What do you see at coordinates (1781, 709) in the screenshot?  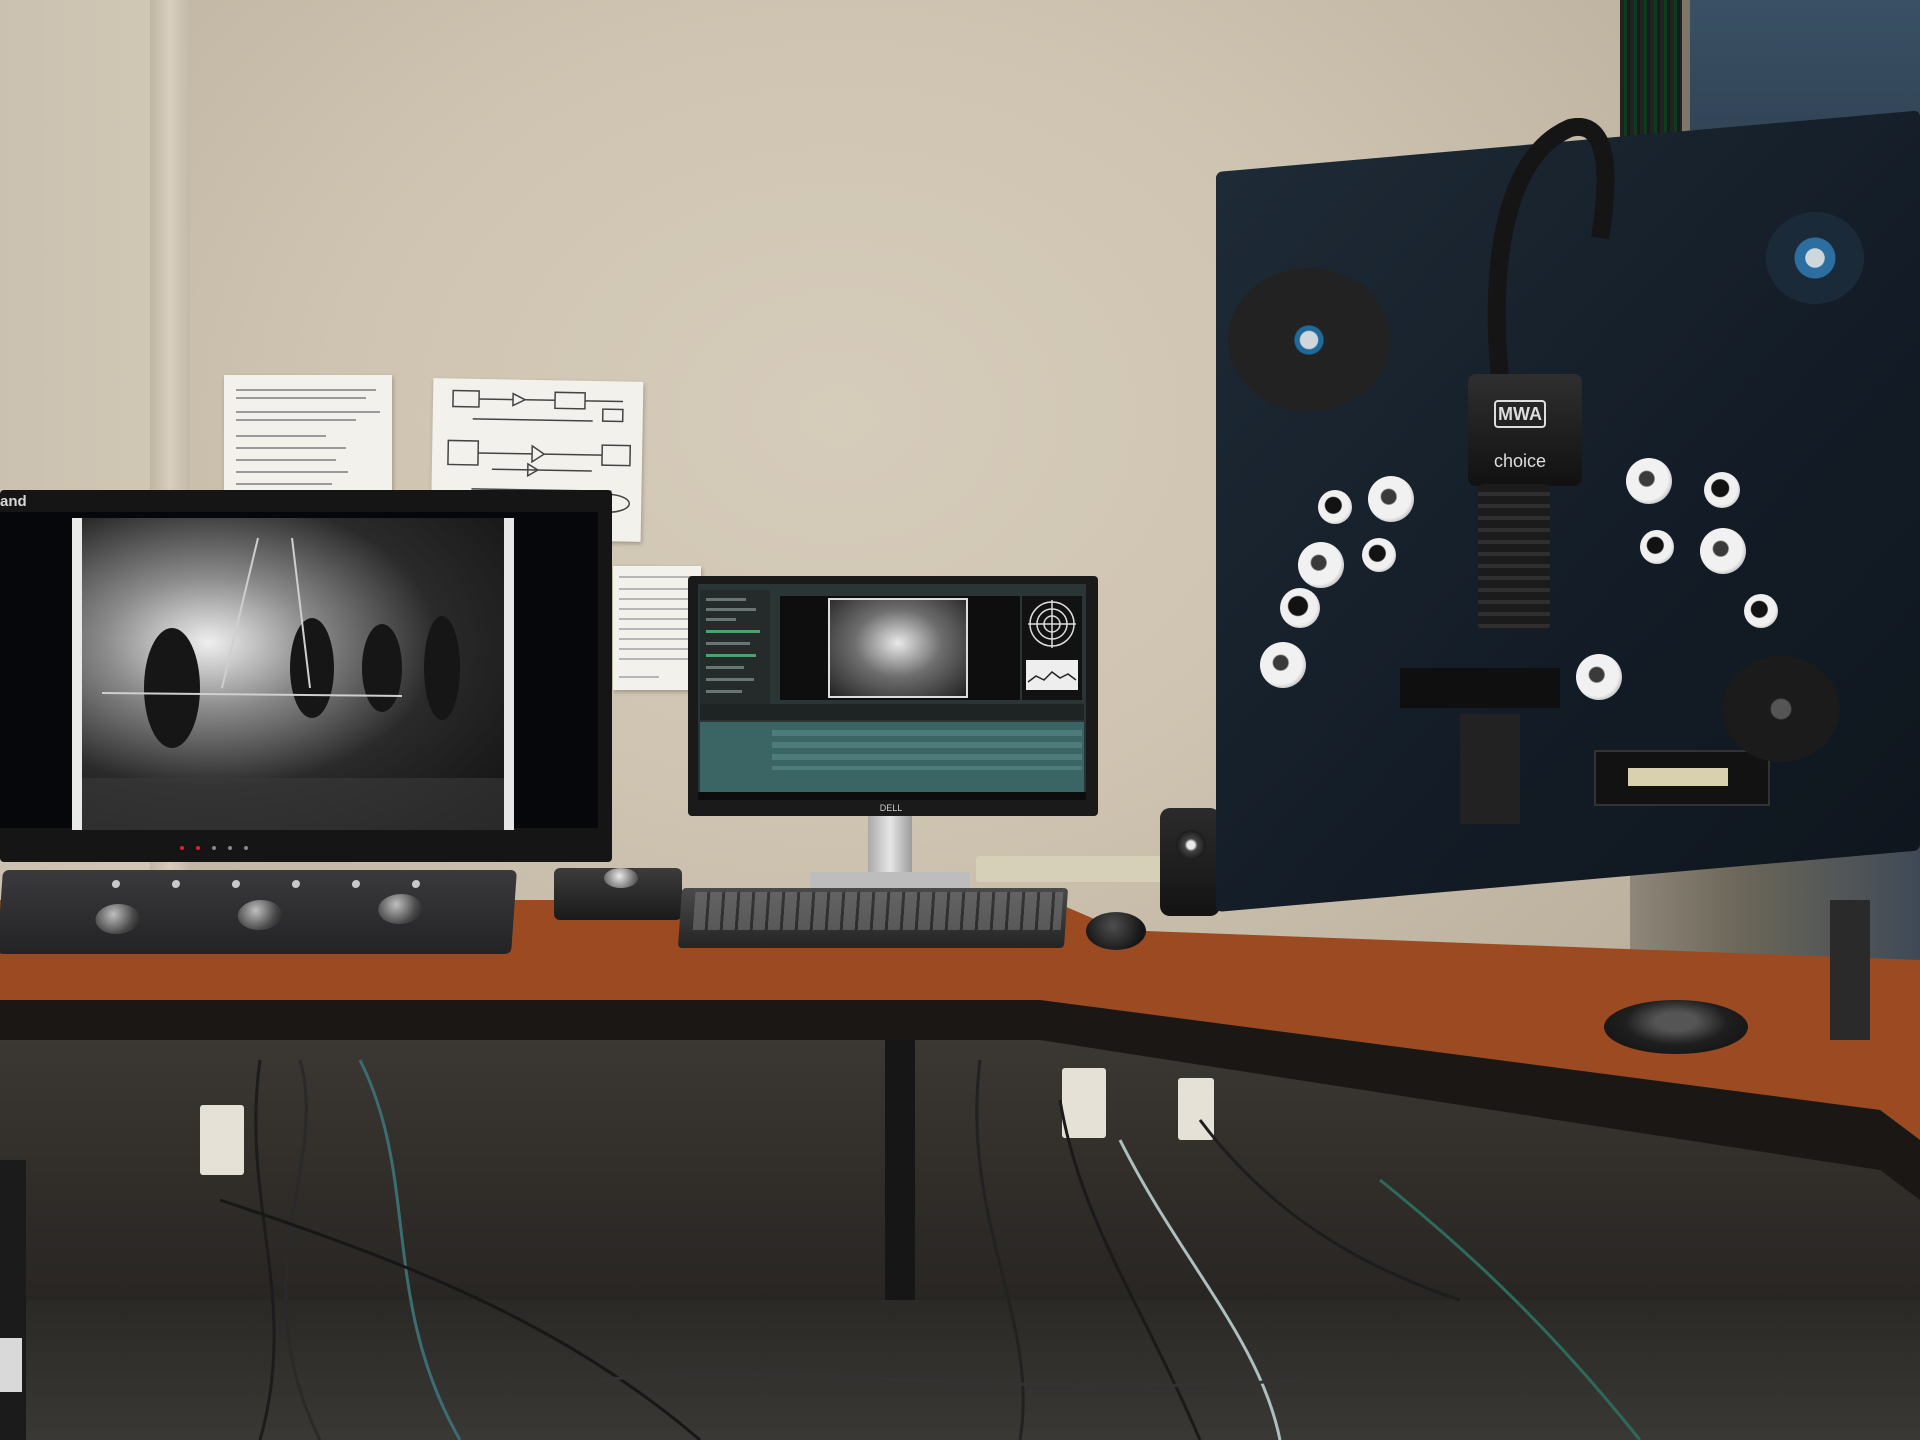 I see `sprocket-wheel` at bounding box center [1781, 709].